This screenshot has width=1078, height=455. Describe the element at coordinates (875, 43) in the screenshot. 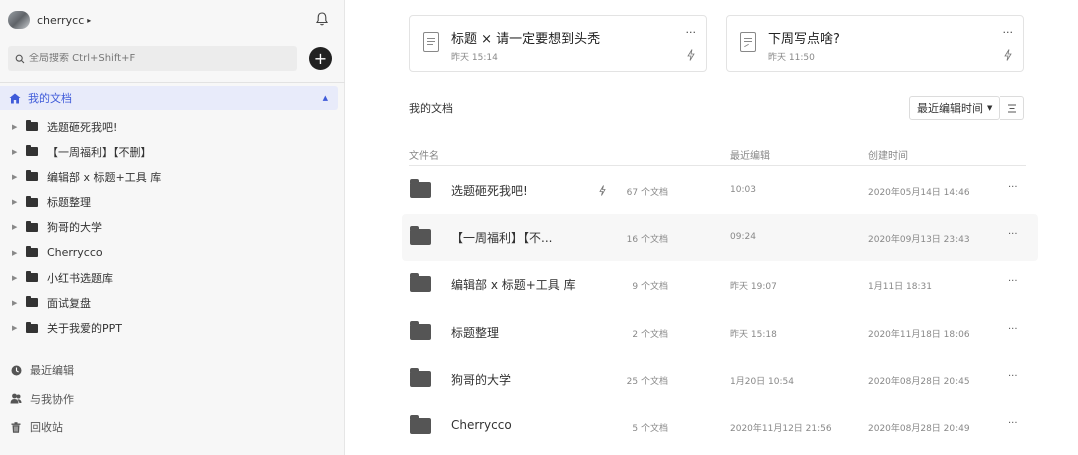

I see `recent-doc-card: 下周写点啥? 昨天 11:50 ···` at that location.